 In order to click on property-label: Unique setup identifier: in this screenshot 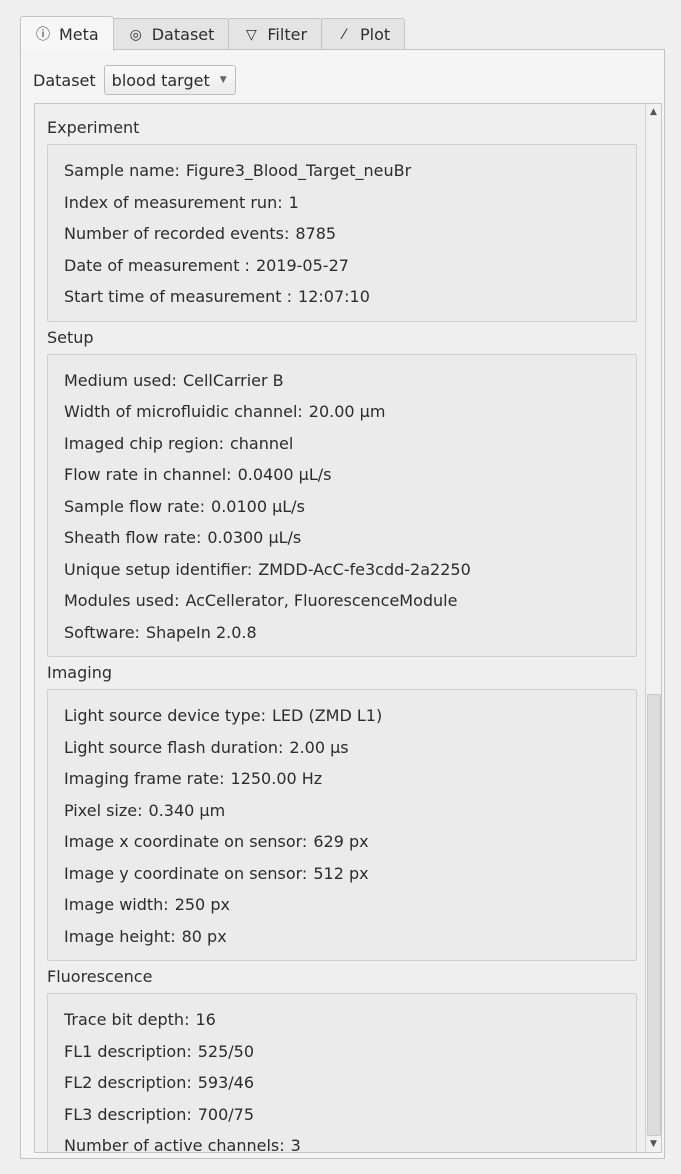, I will do `click(158, 569)`.